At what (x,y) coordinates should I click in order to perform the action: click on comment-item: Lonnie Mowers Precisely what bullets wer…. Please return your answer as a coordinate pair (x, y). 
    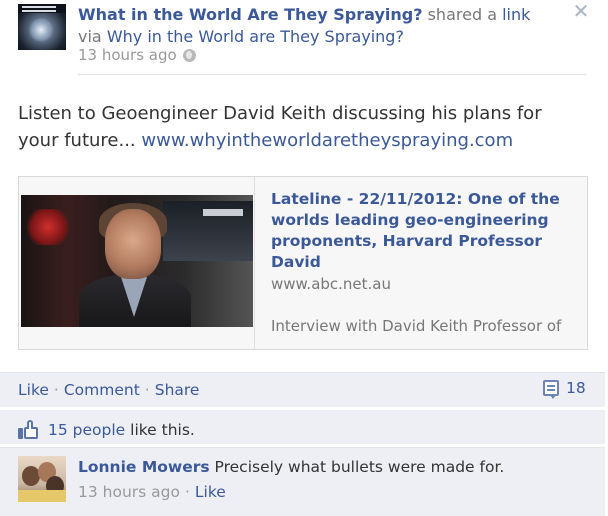
    Looking at the image, I should click on (302, 481).